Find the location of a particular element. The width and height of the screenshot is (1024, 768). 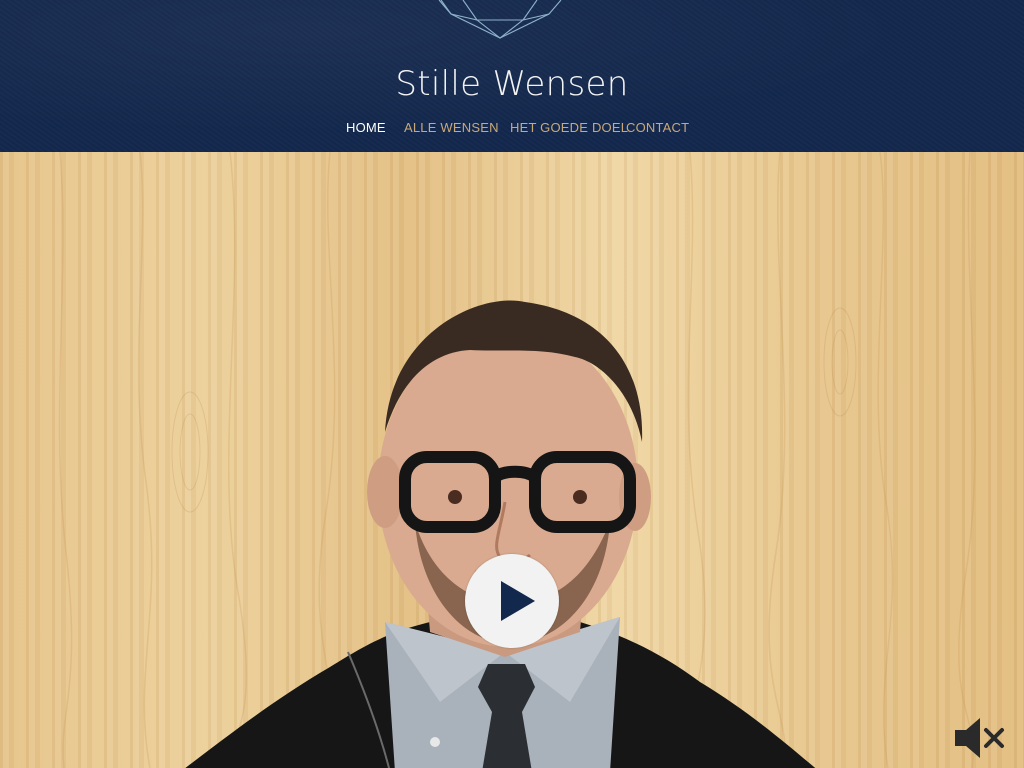

nav-item-het-goede-doel: HET GOEDE DOEL is located at coordinates (569, 127).